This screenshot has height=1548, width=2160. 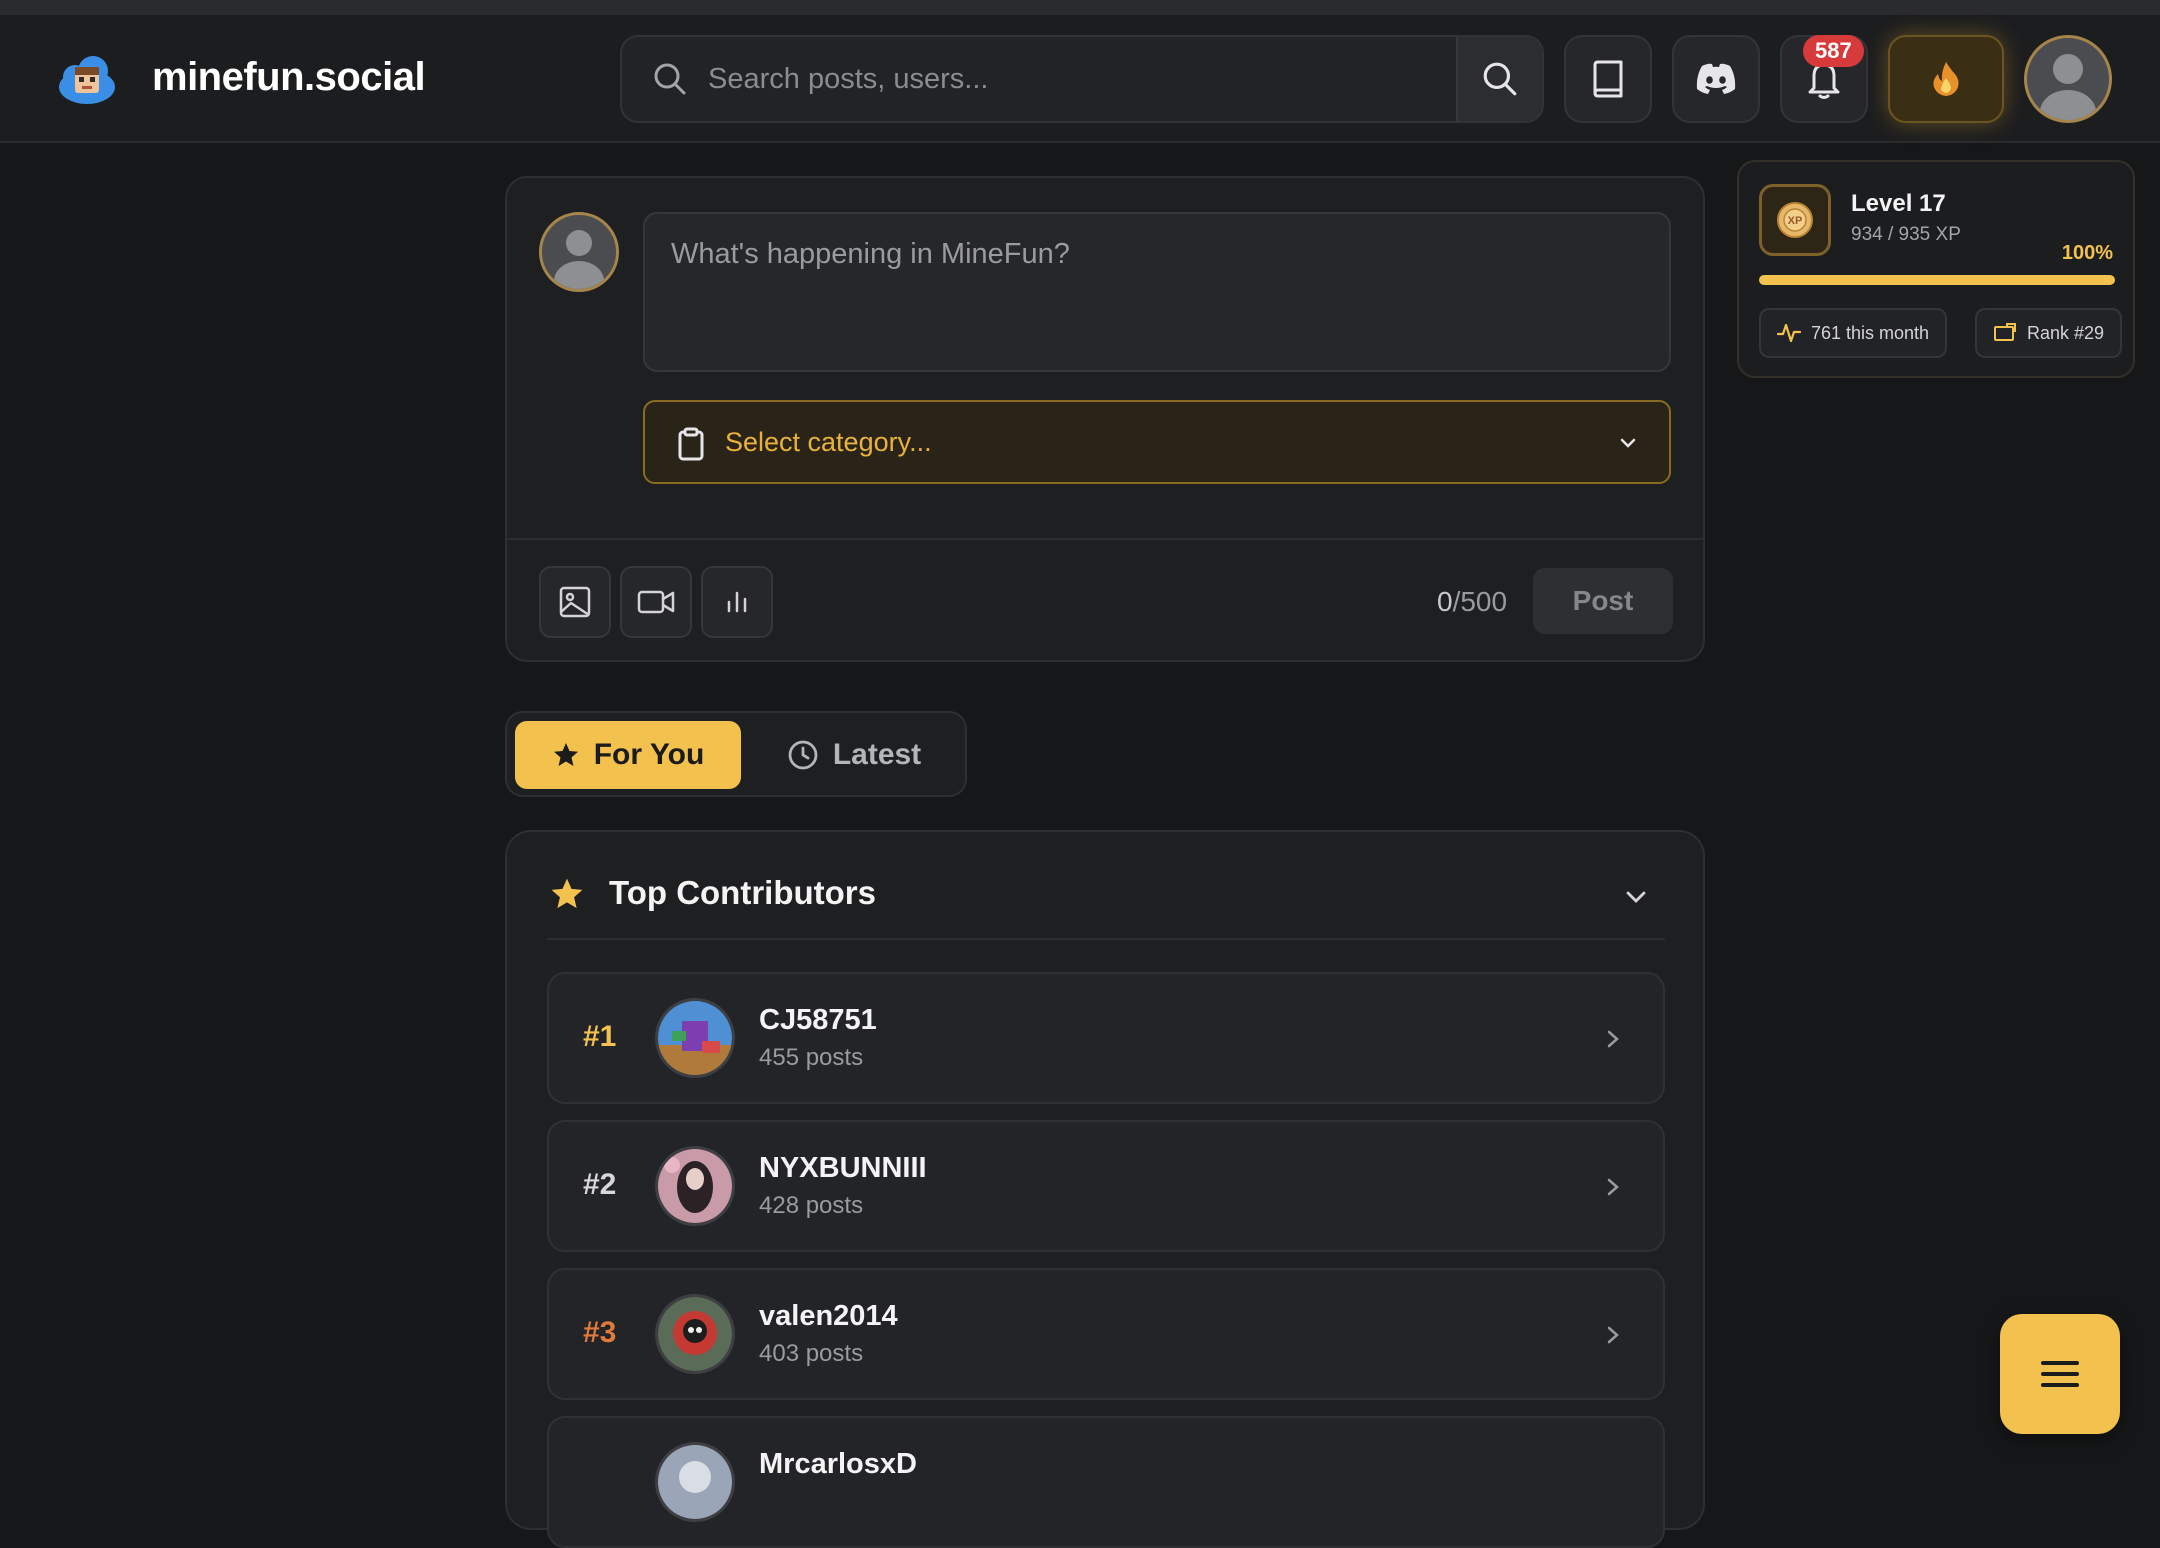 I want to click on add-poll-button, so click(x=737, y=602).